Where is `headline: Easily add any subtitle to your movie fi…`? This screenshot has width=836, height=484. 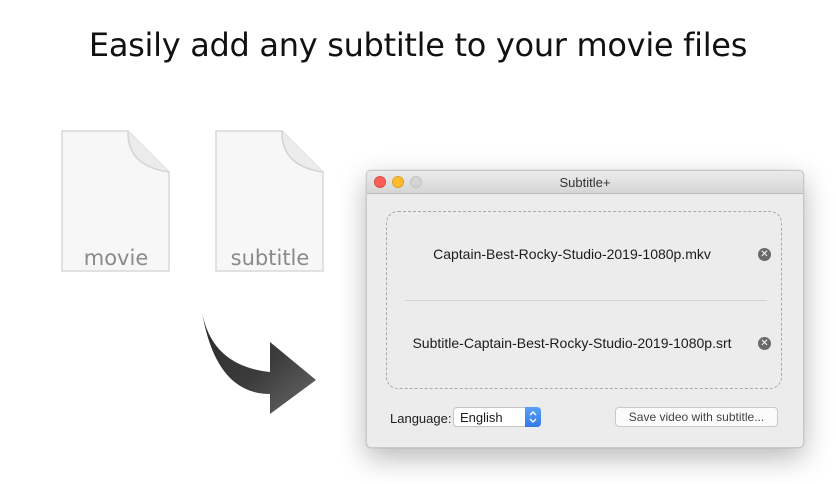 headline: Easily add any subtitle to your movie fi… is located at coordinates (418, 45).